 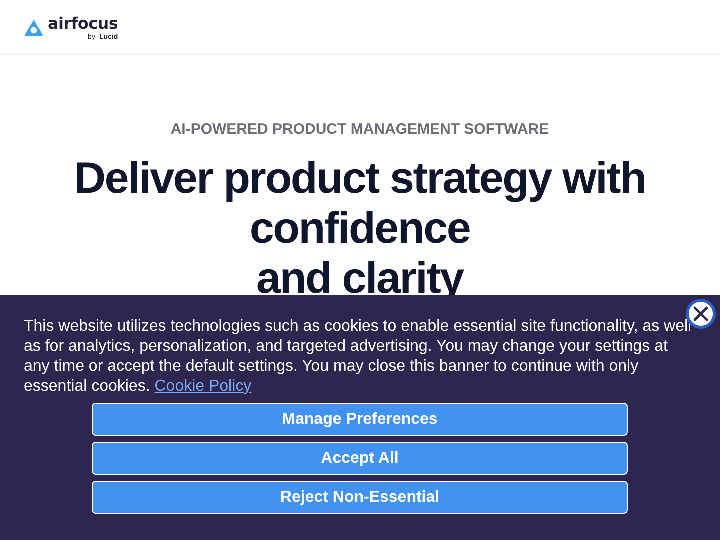 I want to click on close-icon, so click(x=701, y=314).